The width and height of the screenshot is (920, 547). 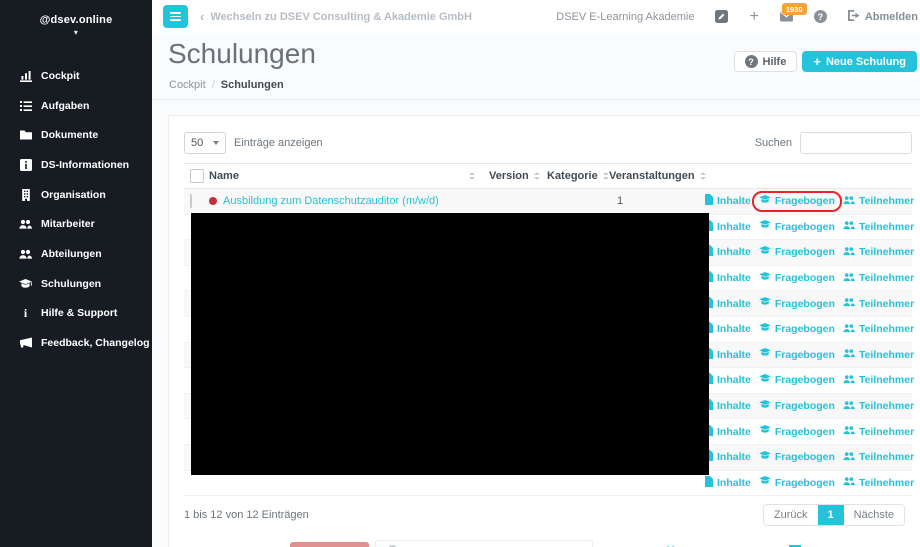 I want to click on sidebar-item-cockpit: Cockpit, so click(x=76, y=76).